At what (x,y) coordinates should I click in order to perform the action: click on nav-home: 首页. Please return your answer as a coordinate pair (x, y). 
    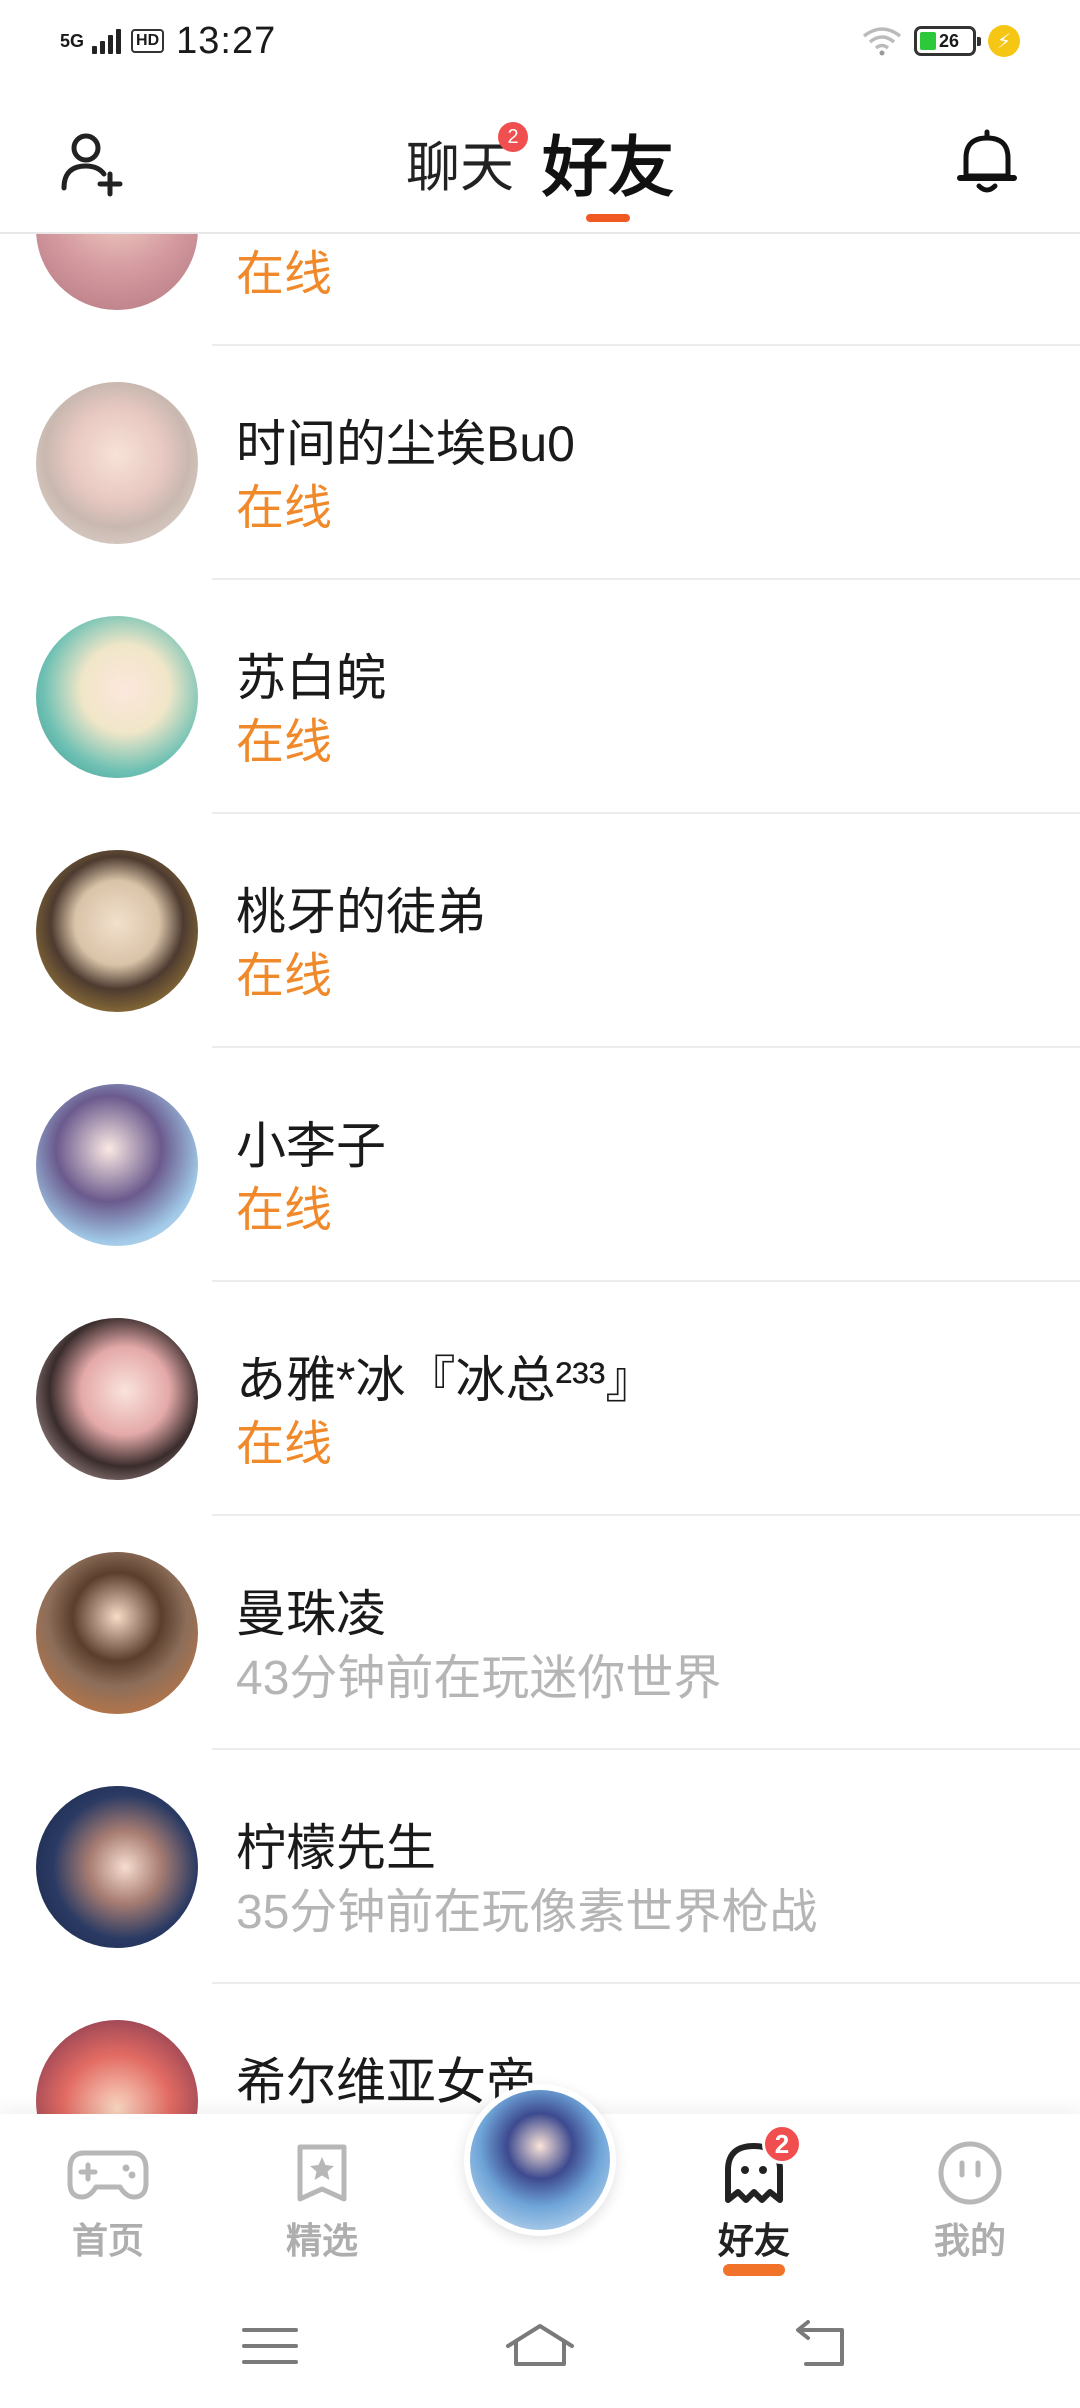
    Looking at the image, I should click on (108, 2201).